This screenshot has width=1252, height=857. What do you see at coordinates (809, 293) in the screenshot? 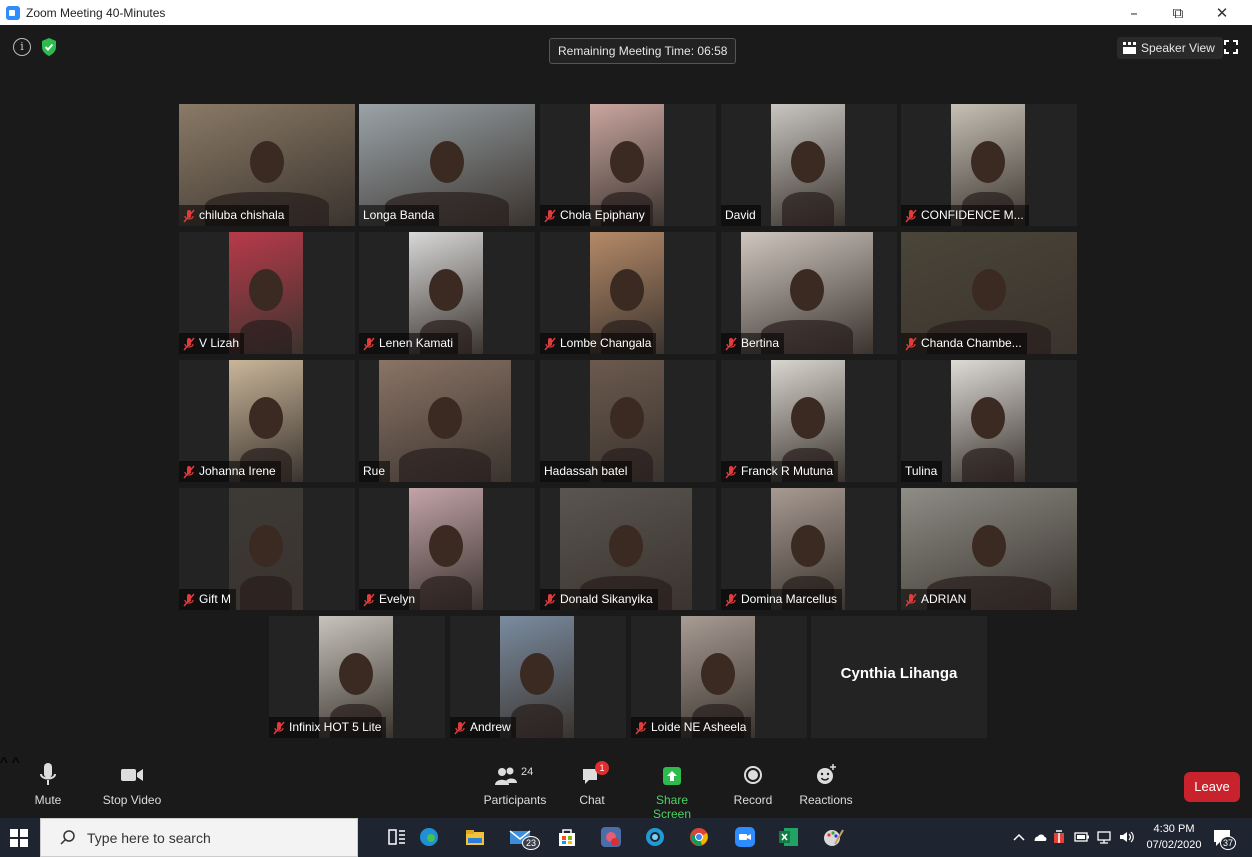
I see `participant-tile: Bertina` at bounding box center [809, 293].